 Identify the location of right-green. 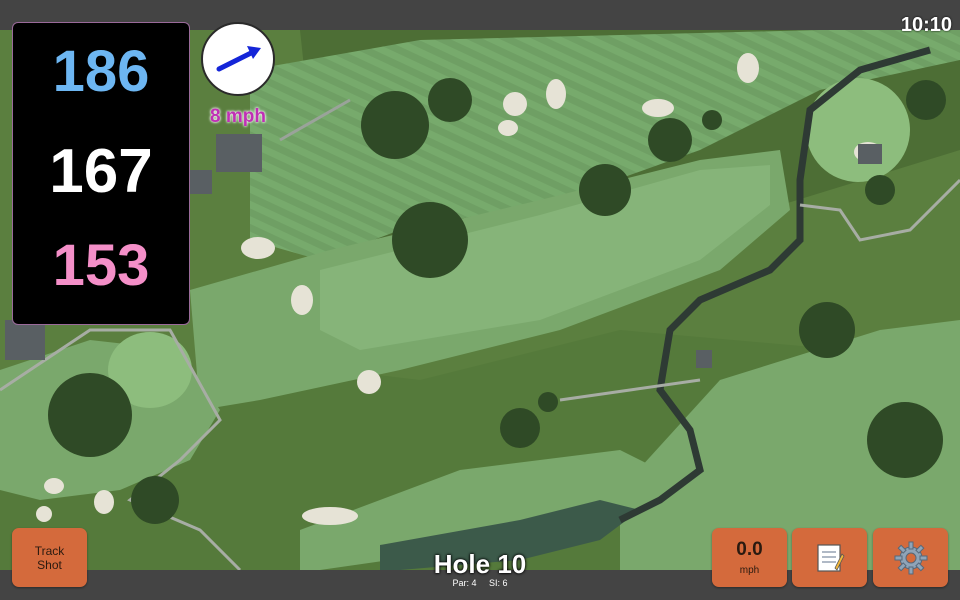
(858, 130).